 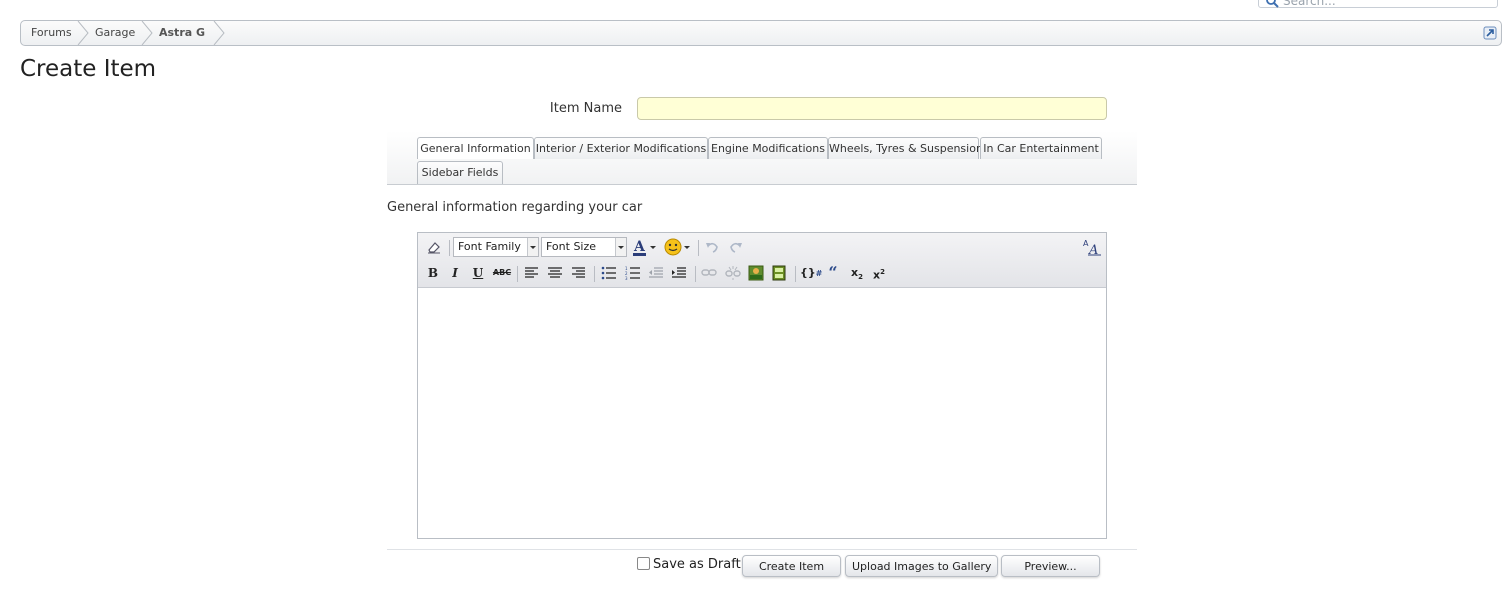 What do you see at coordinates (811, 273) in the screenshot?
I see `code-icon: {}#` at bounding box center [811, 273].